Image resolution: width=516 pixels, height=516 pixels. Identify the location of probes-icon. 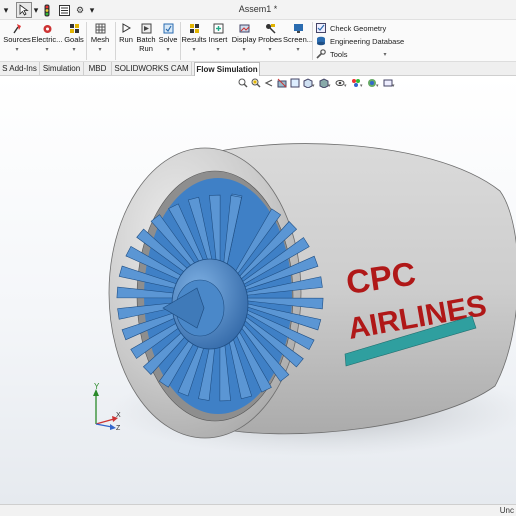
(270, 28).